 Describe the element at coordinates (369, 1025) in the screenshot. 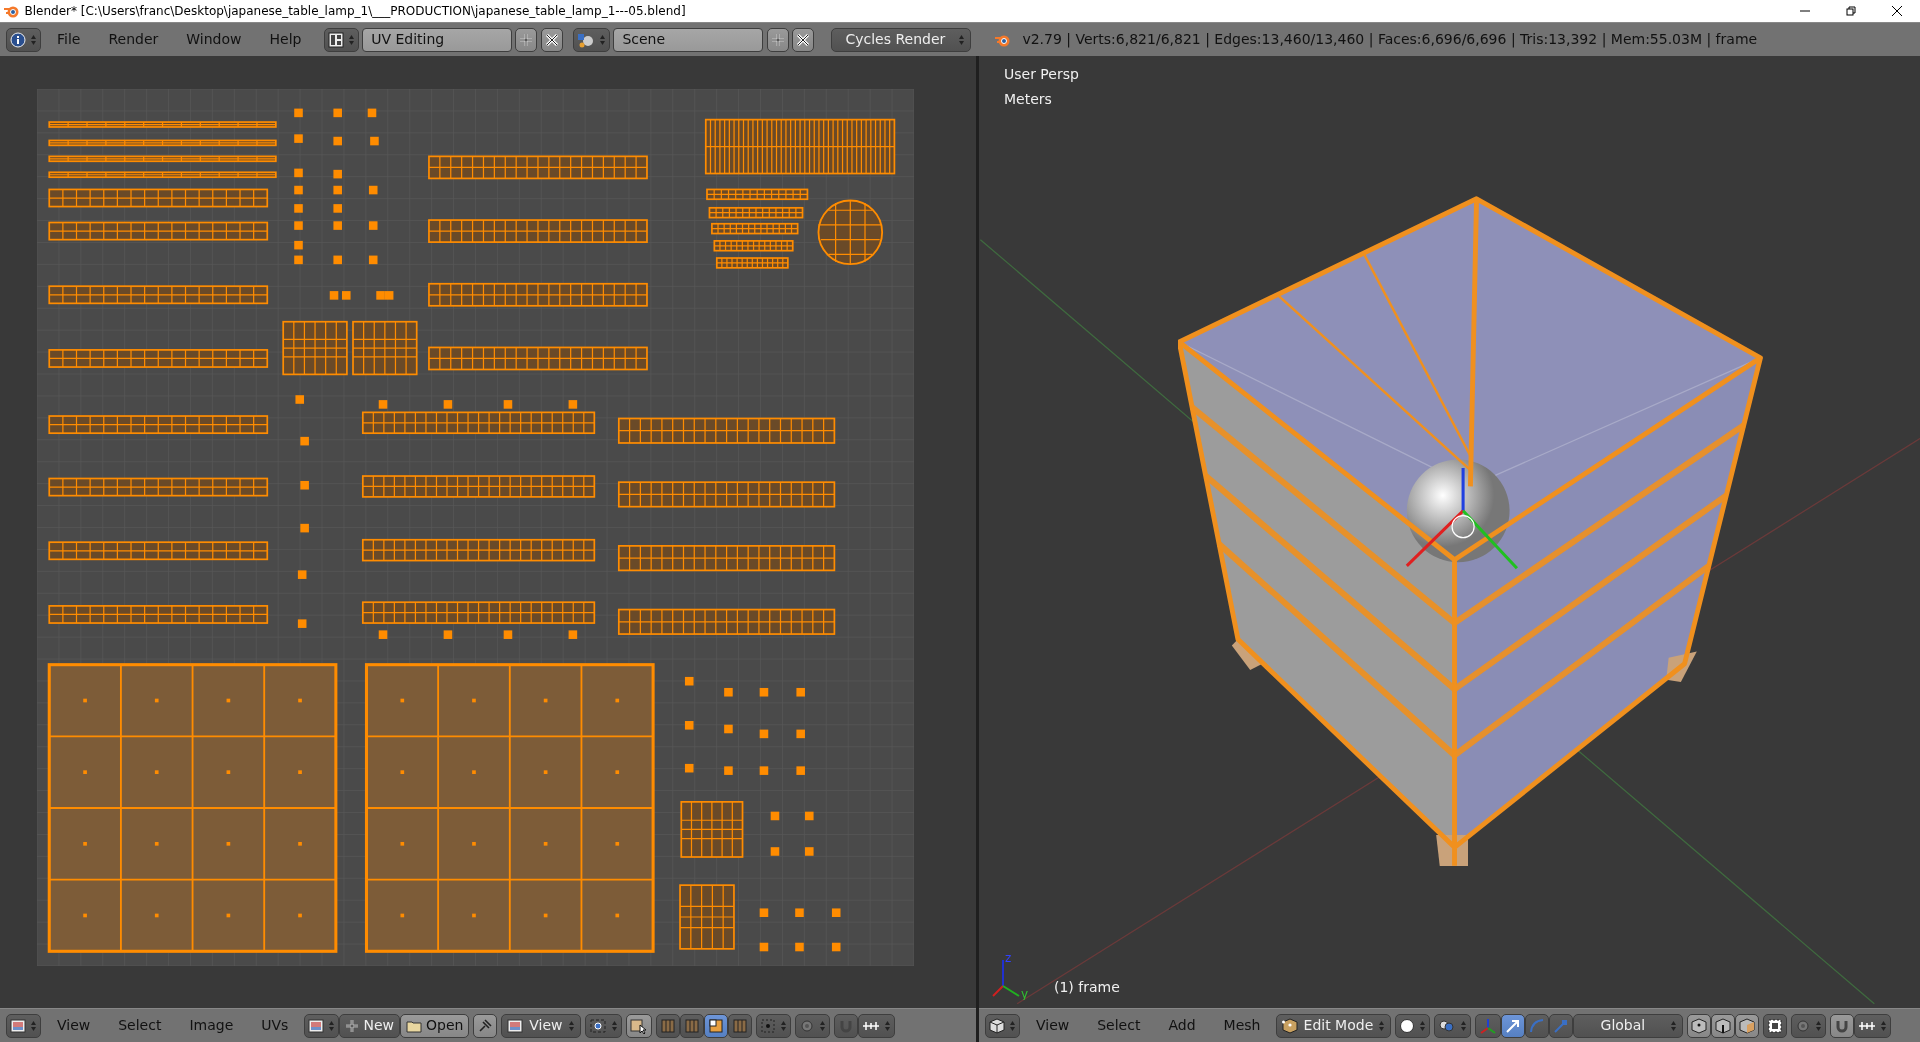

I see `new-image-button: New` at that location.